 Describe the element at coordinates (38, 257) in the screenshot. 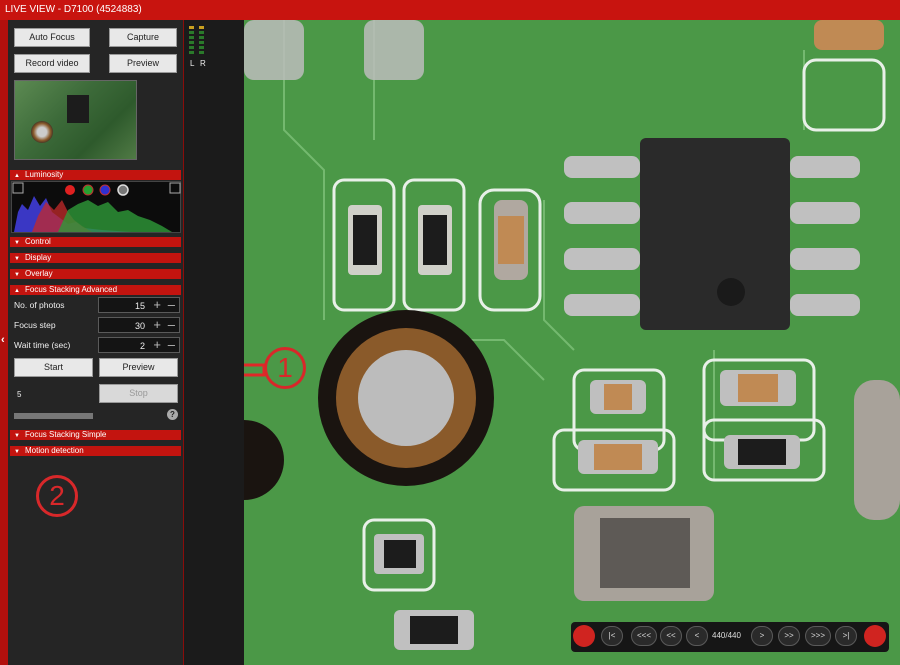

I see `section-display-label: Display` at that location.